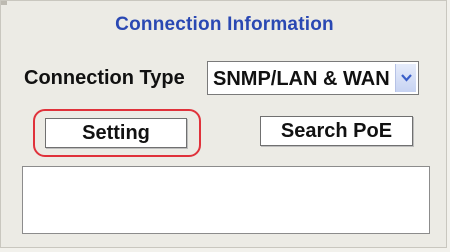  I want to click on chevron-down-icon, so click(406, 78).